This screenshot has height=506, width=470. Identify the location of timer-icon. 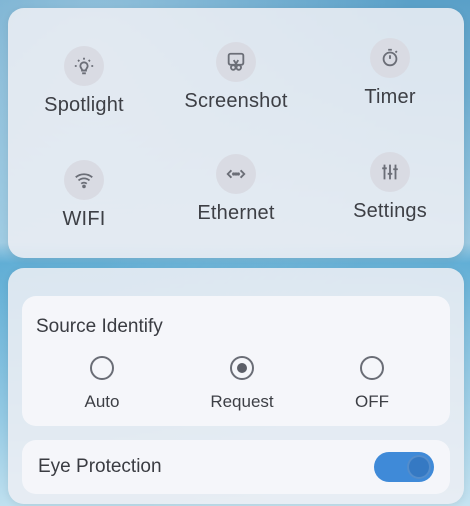
(390, 58).